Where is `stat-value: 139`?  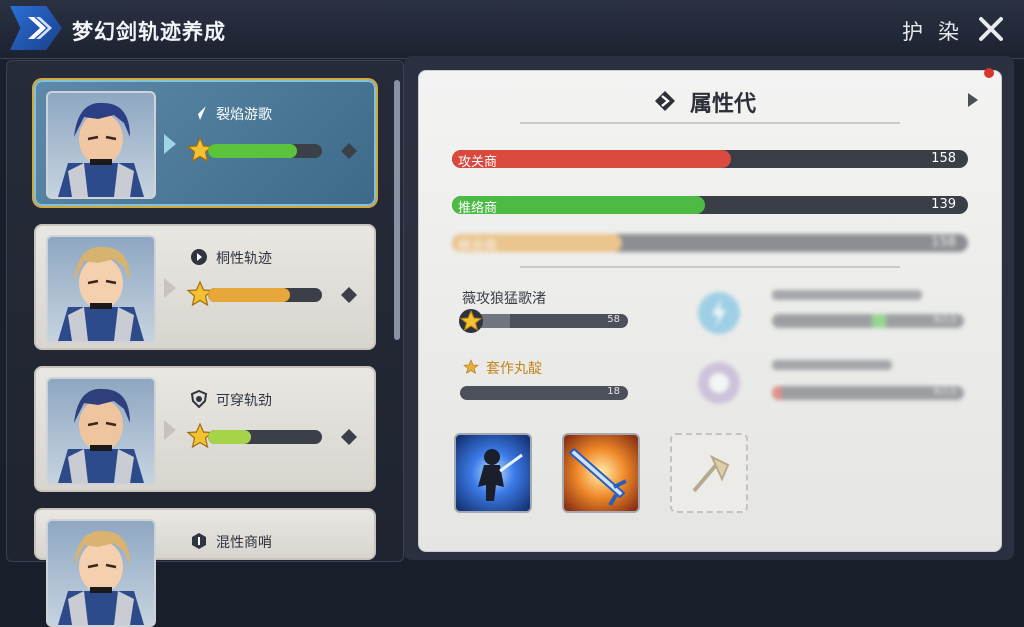 stat-value: 139 is located at coordinates (943, 204).